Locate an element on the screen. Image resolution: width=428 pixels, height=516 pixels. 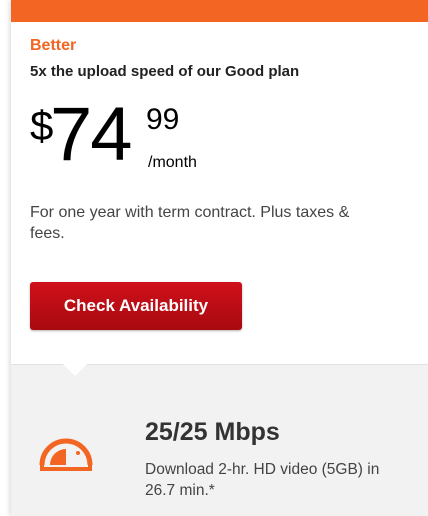
price-cents: 99 is located at coordinates (163, 119).